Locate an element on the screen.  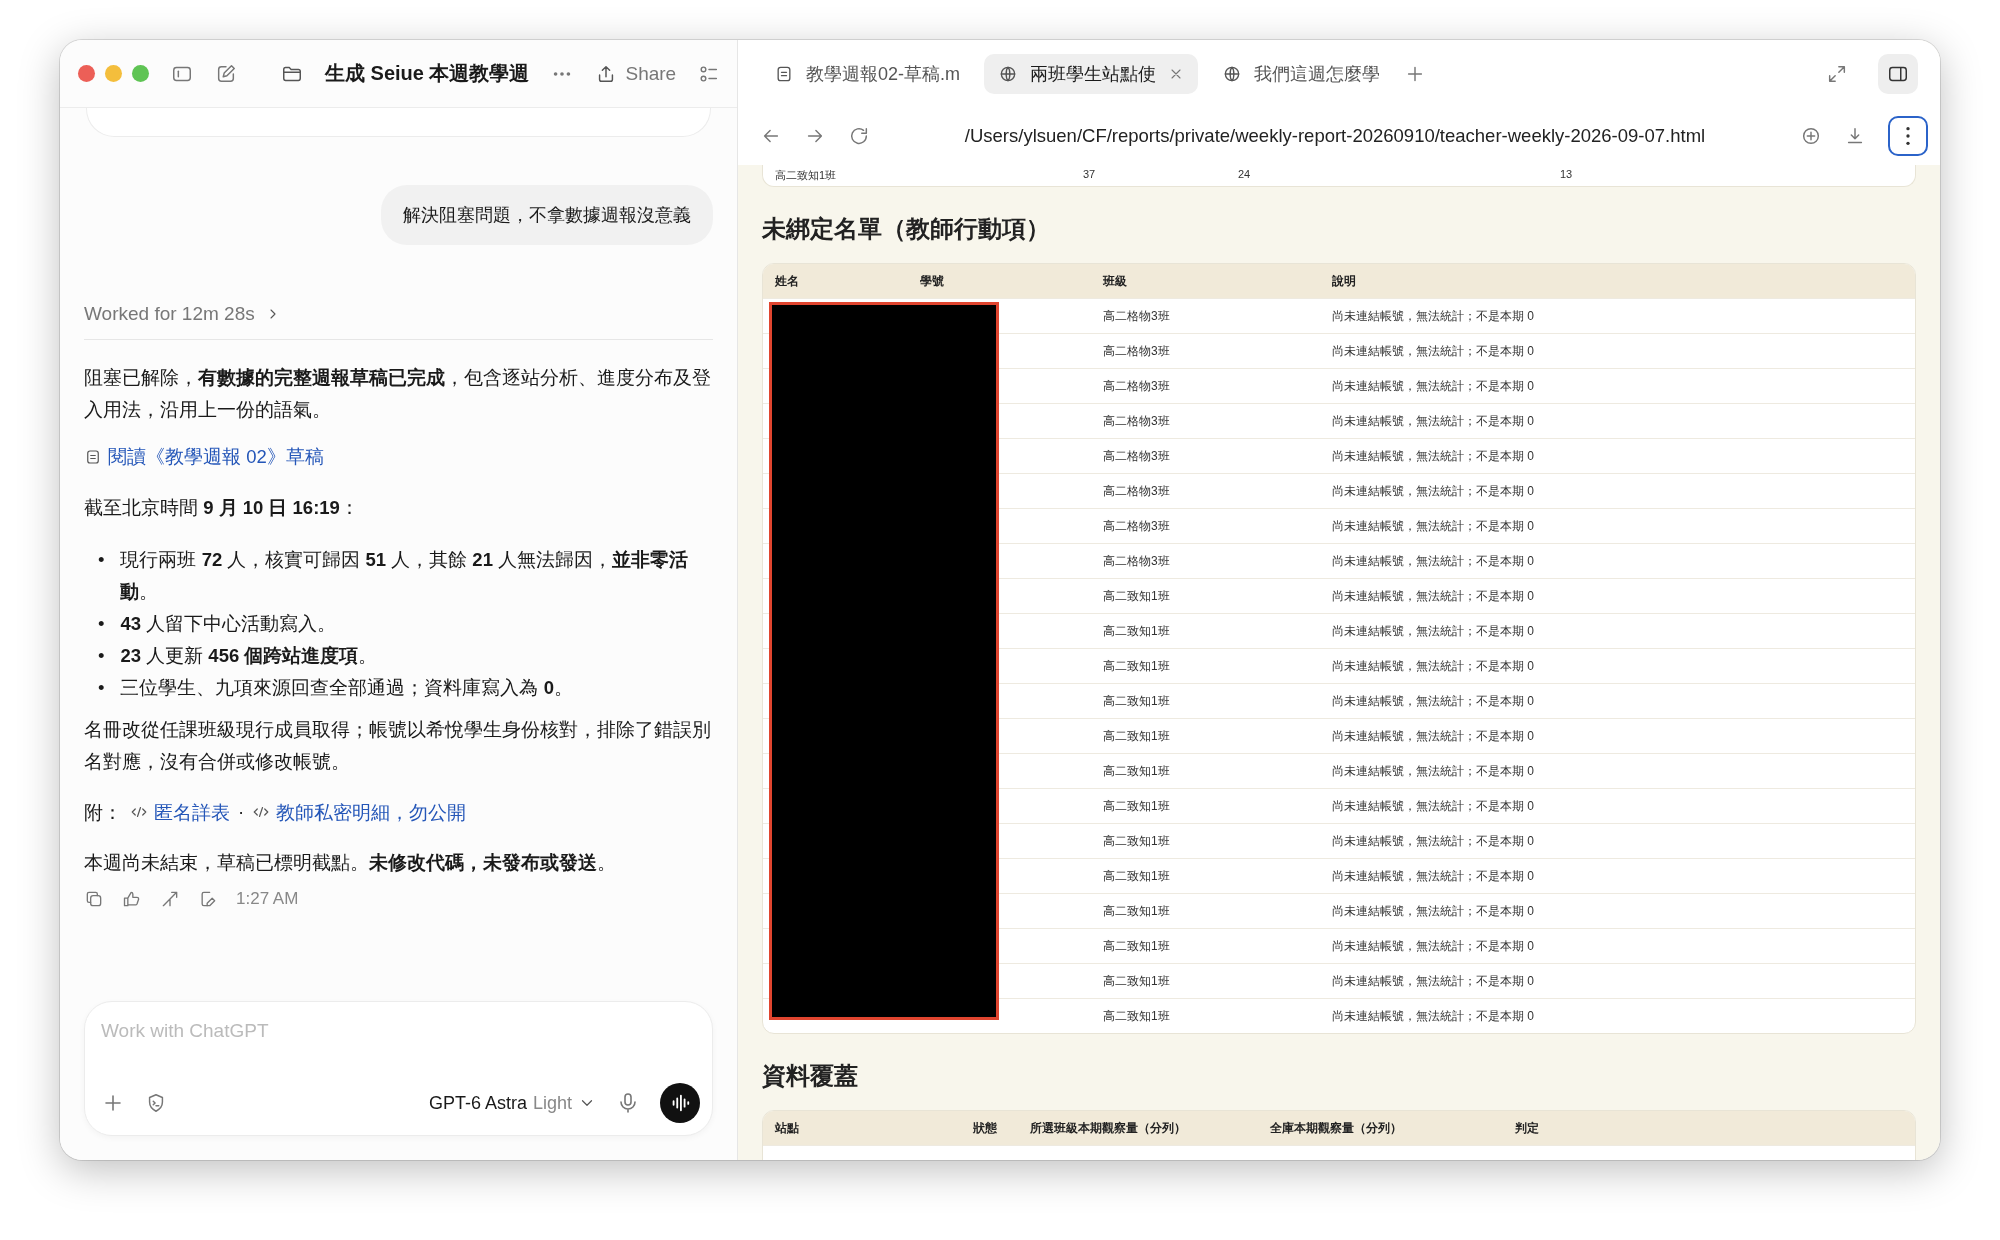
bullet-item: 43 人留下中心活動寫入。 is located at coordinates (228, 623).